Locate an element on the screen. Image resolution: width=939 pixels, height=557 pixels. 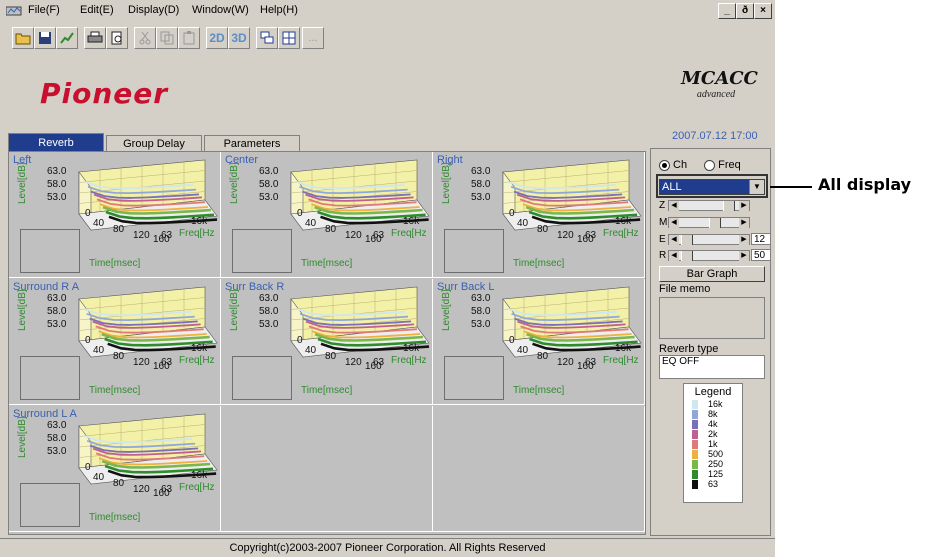
slider-m-track: ◀ ▶ is located at coordinates (709, 222).